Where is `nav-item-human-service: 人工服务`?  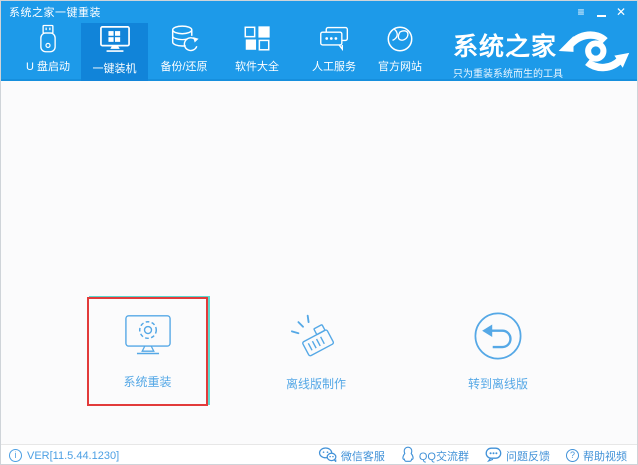 nav-item-human-service: 人工服务 is located at coordinates (334, 51).